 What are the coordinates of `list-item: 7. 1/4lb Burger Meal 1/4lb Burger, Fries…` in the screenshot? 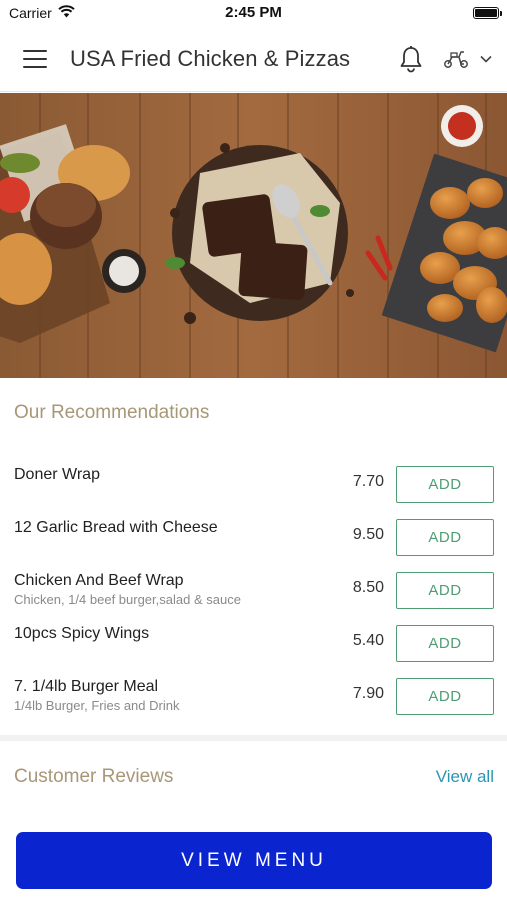 It's located at (253, 696).